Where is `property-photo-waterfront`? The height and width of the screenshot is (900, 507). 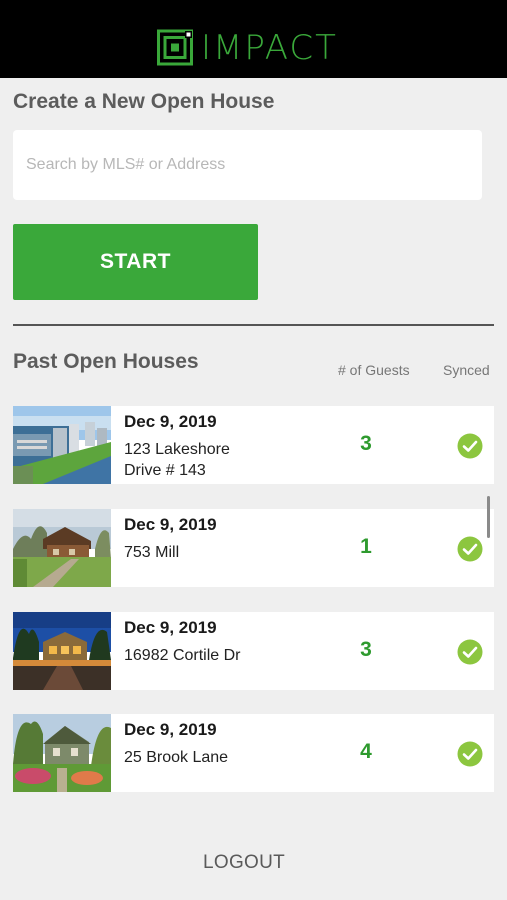
property-photo-waterfront is located at coordinates (62, 445).